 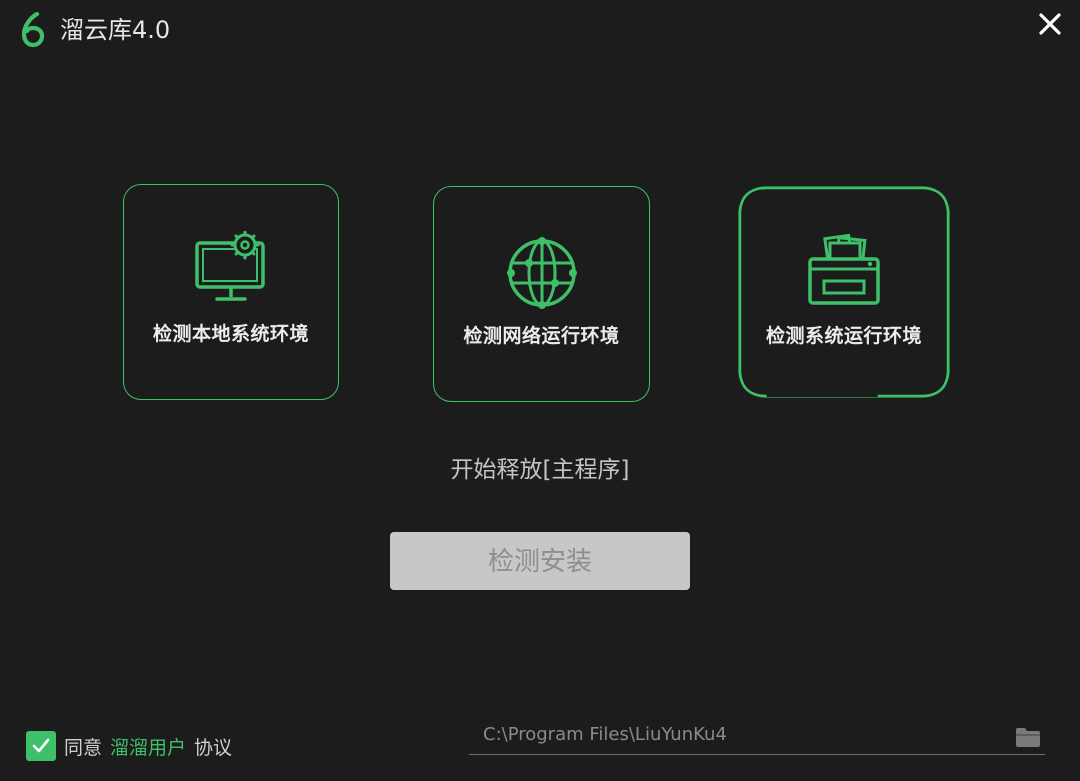 I want to click on check-system-runtime-label: 检测系统运行环境, so click(x=843, y=336).